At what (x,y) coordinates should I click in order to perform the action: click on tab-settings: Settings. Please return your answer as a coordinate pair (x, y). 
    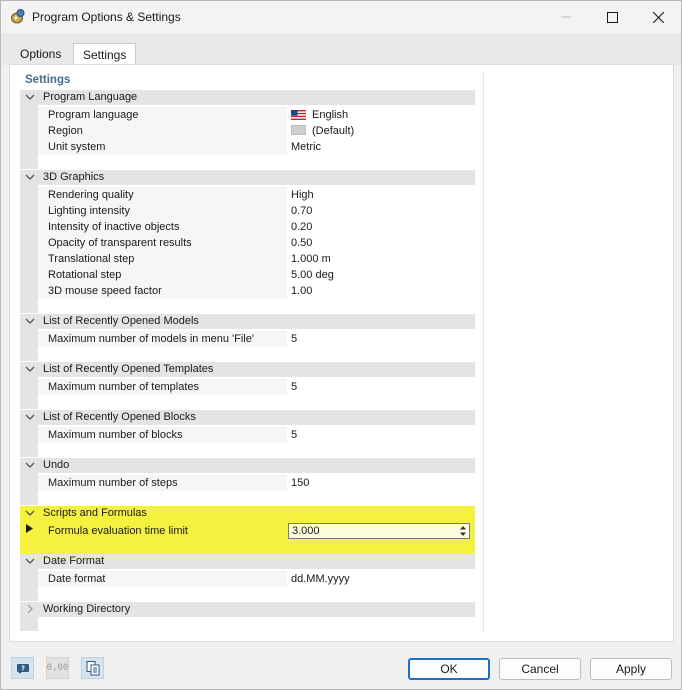
    Looking at the image, I should click on (105, 54).